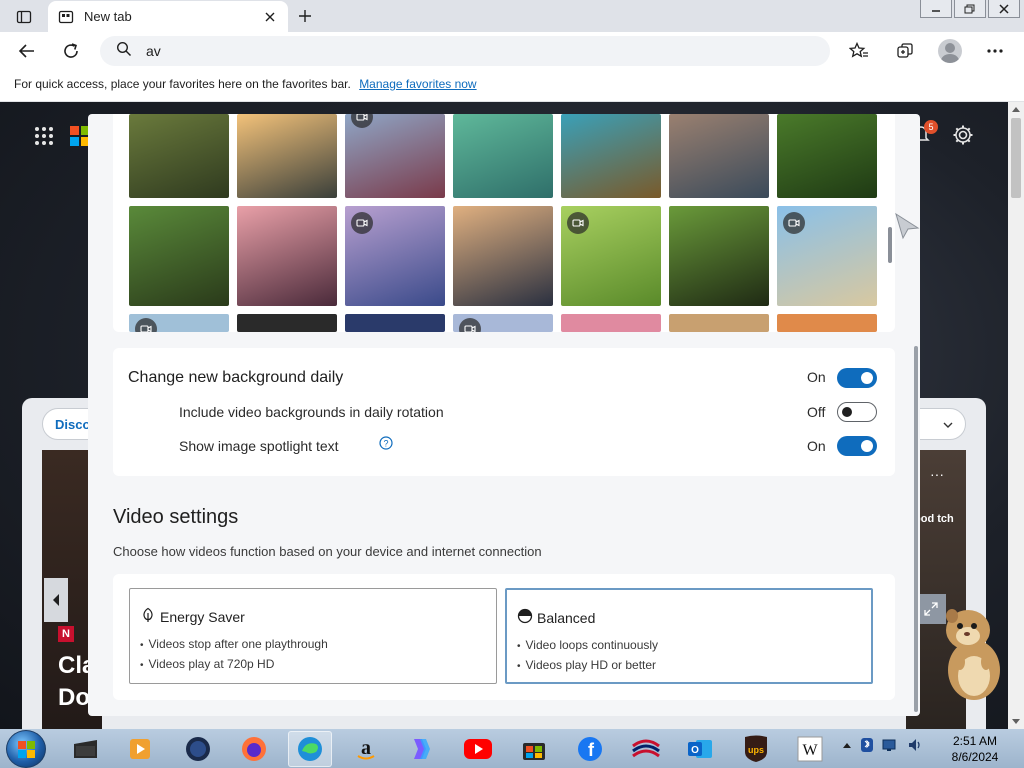 Image resolution: width=1024 pixels, height=768 pixels. I want to click on video-rotation-toggle, so click(857, 412).